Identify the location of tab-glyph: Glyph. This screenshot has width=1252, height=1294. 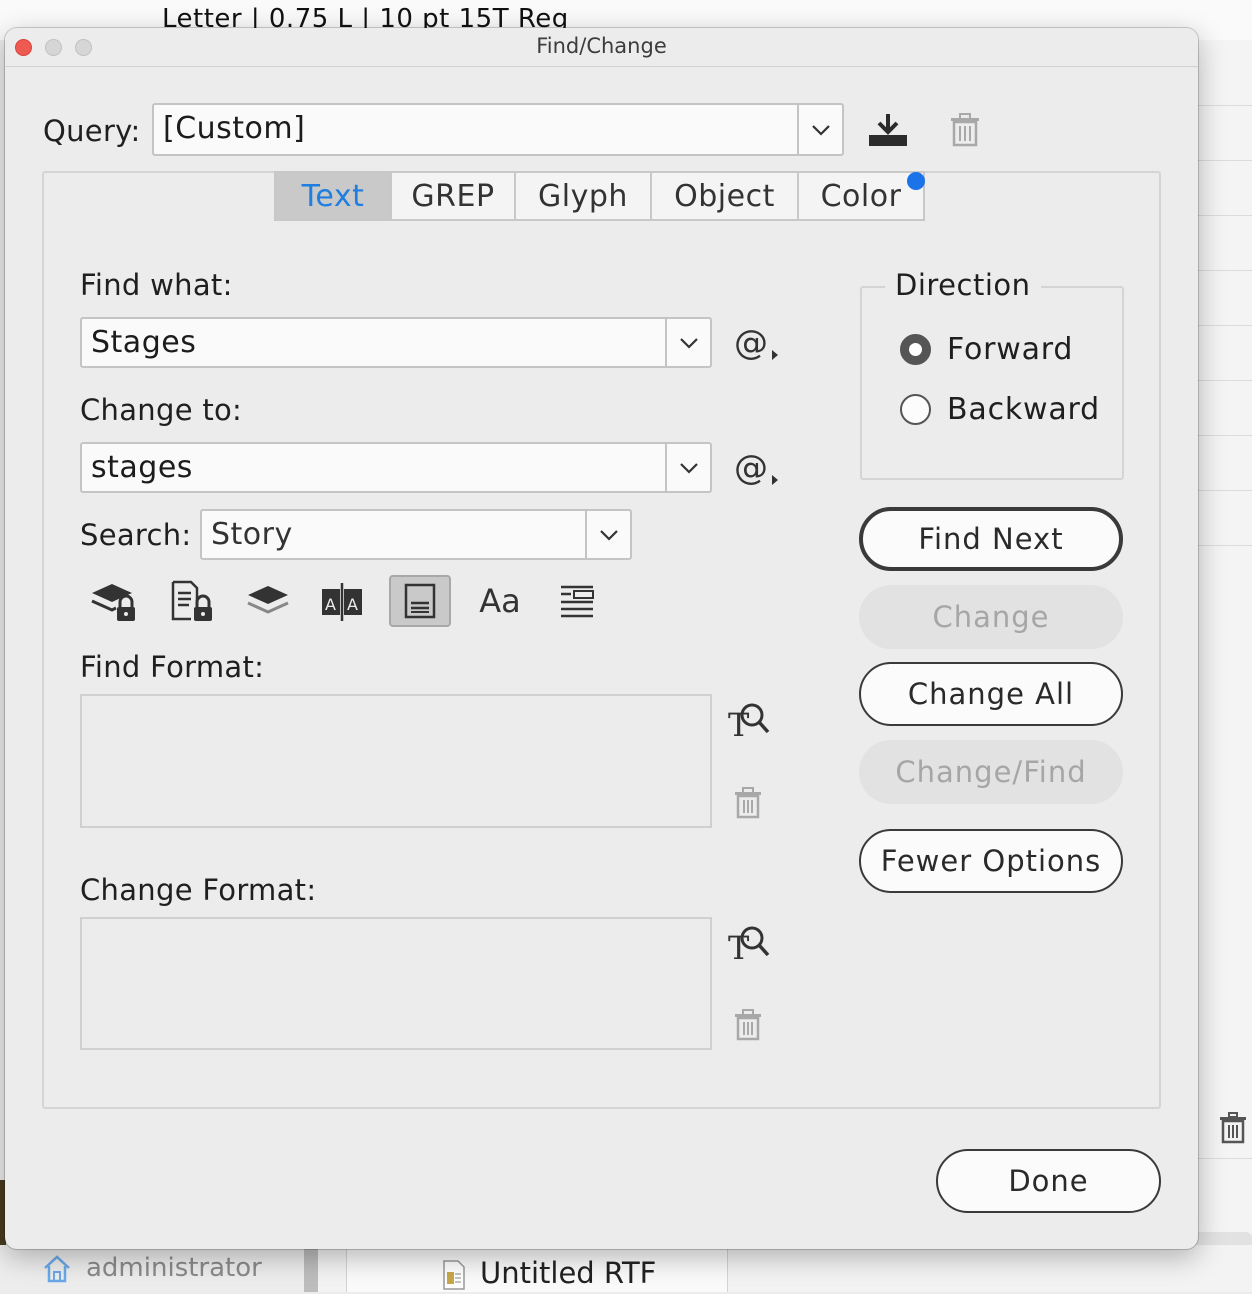
(582, 196).